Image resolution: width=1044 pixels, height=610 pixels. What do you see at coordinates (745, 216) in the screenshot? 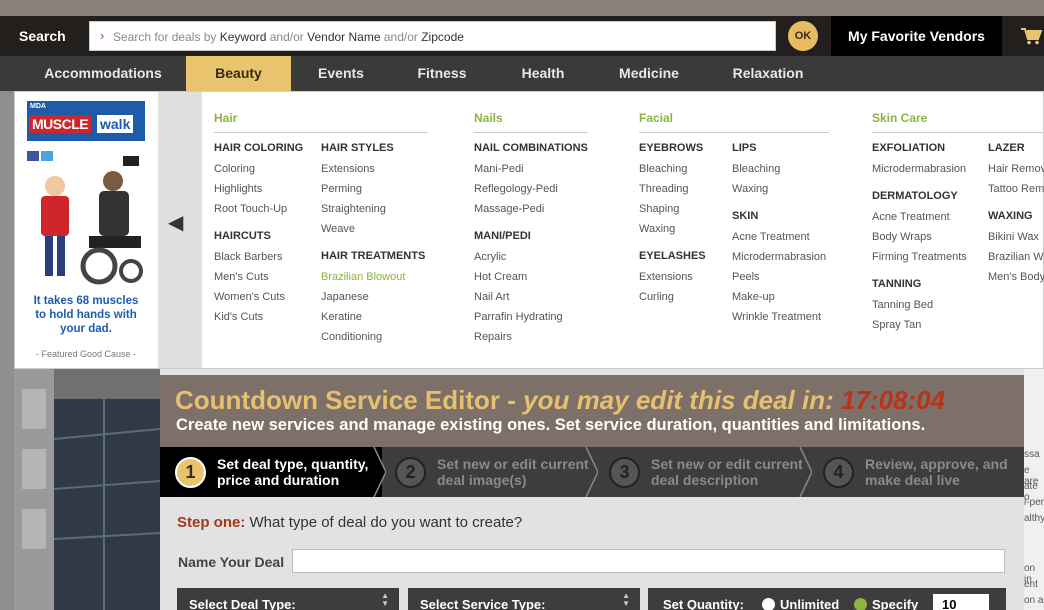
I see `group-skin: SKIN` at bounding box center [745, 216].